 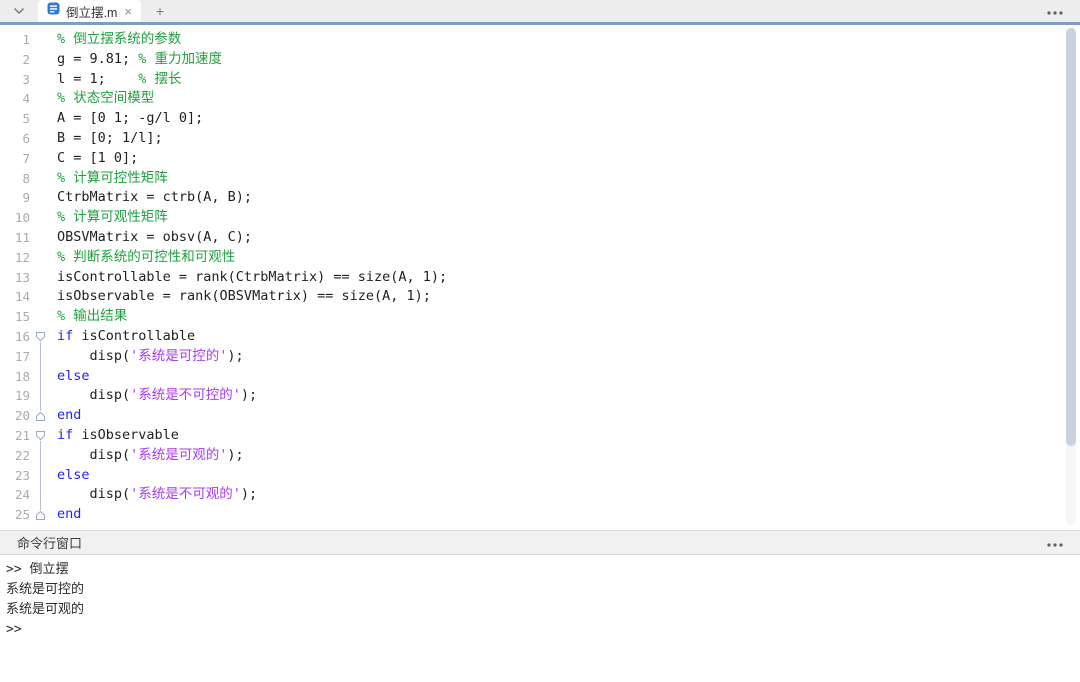 What do you see at coordinates (540, 60) in the screenshot?
I see `code-line: 2 g = 9.81; % 重力加速度` at bounding box center [540, 60].